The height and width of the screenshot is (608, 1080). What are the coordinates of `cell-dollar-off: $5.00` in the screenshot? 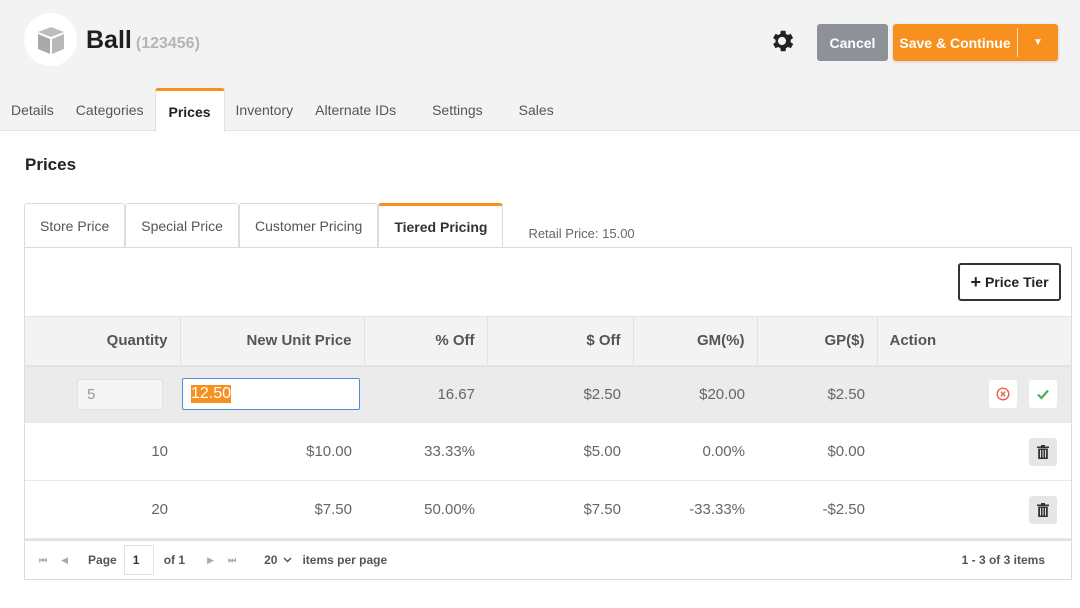 It's located at (560, 451).